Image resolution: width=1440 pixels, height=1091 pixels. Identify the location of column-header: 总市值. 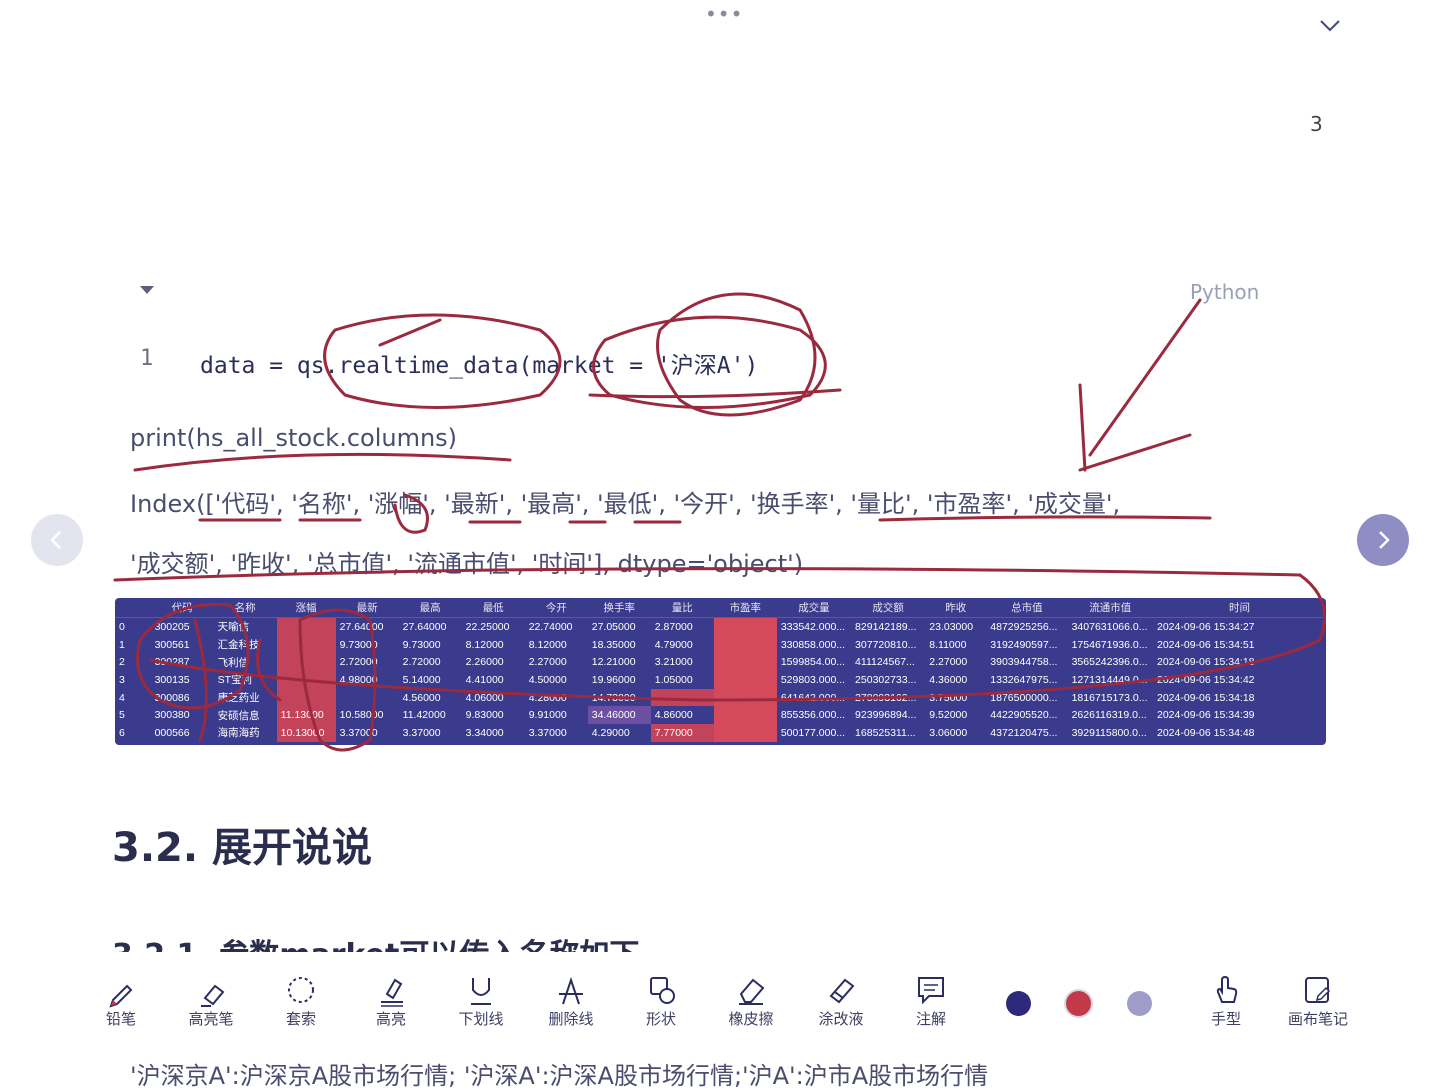
(1027, 608).